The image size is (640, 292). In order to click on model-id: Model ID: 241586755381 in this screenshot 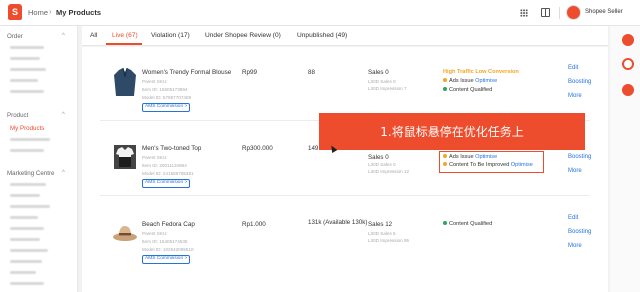, I will do `click(168, 173)`.